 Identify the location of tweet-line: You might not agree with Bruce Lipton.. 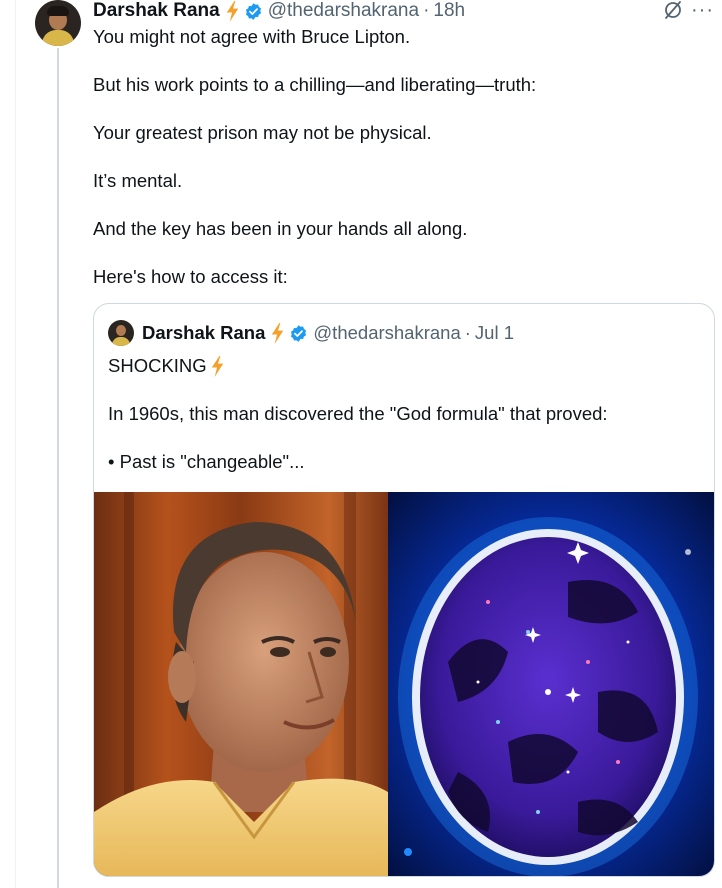
(252, 36).